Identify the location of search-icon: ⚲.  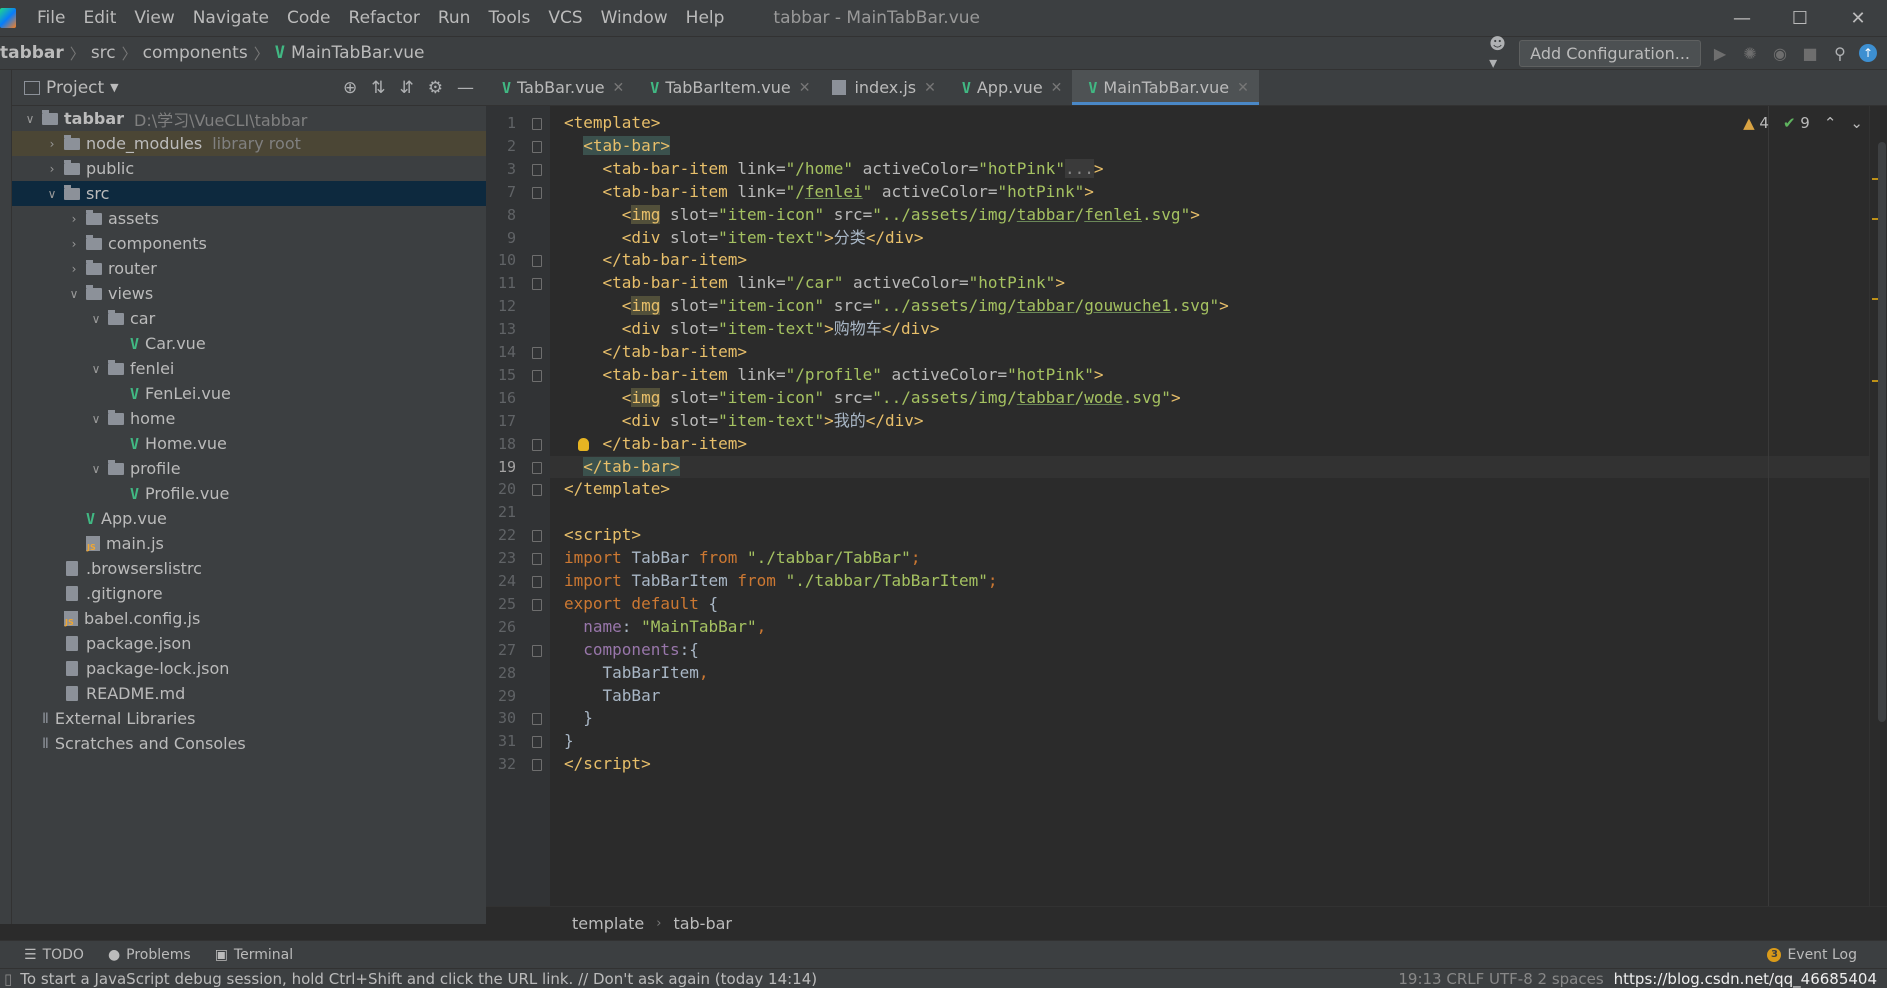
(1840, 53).